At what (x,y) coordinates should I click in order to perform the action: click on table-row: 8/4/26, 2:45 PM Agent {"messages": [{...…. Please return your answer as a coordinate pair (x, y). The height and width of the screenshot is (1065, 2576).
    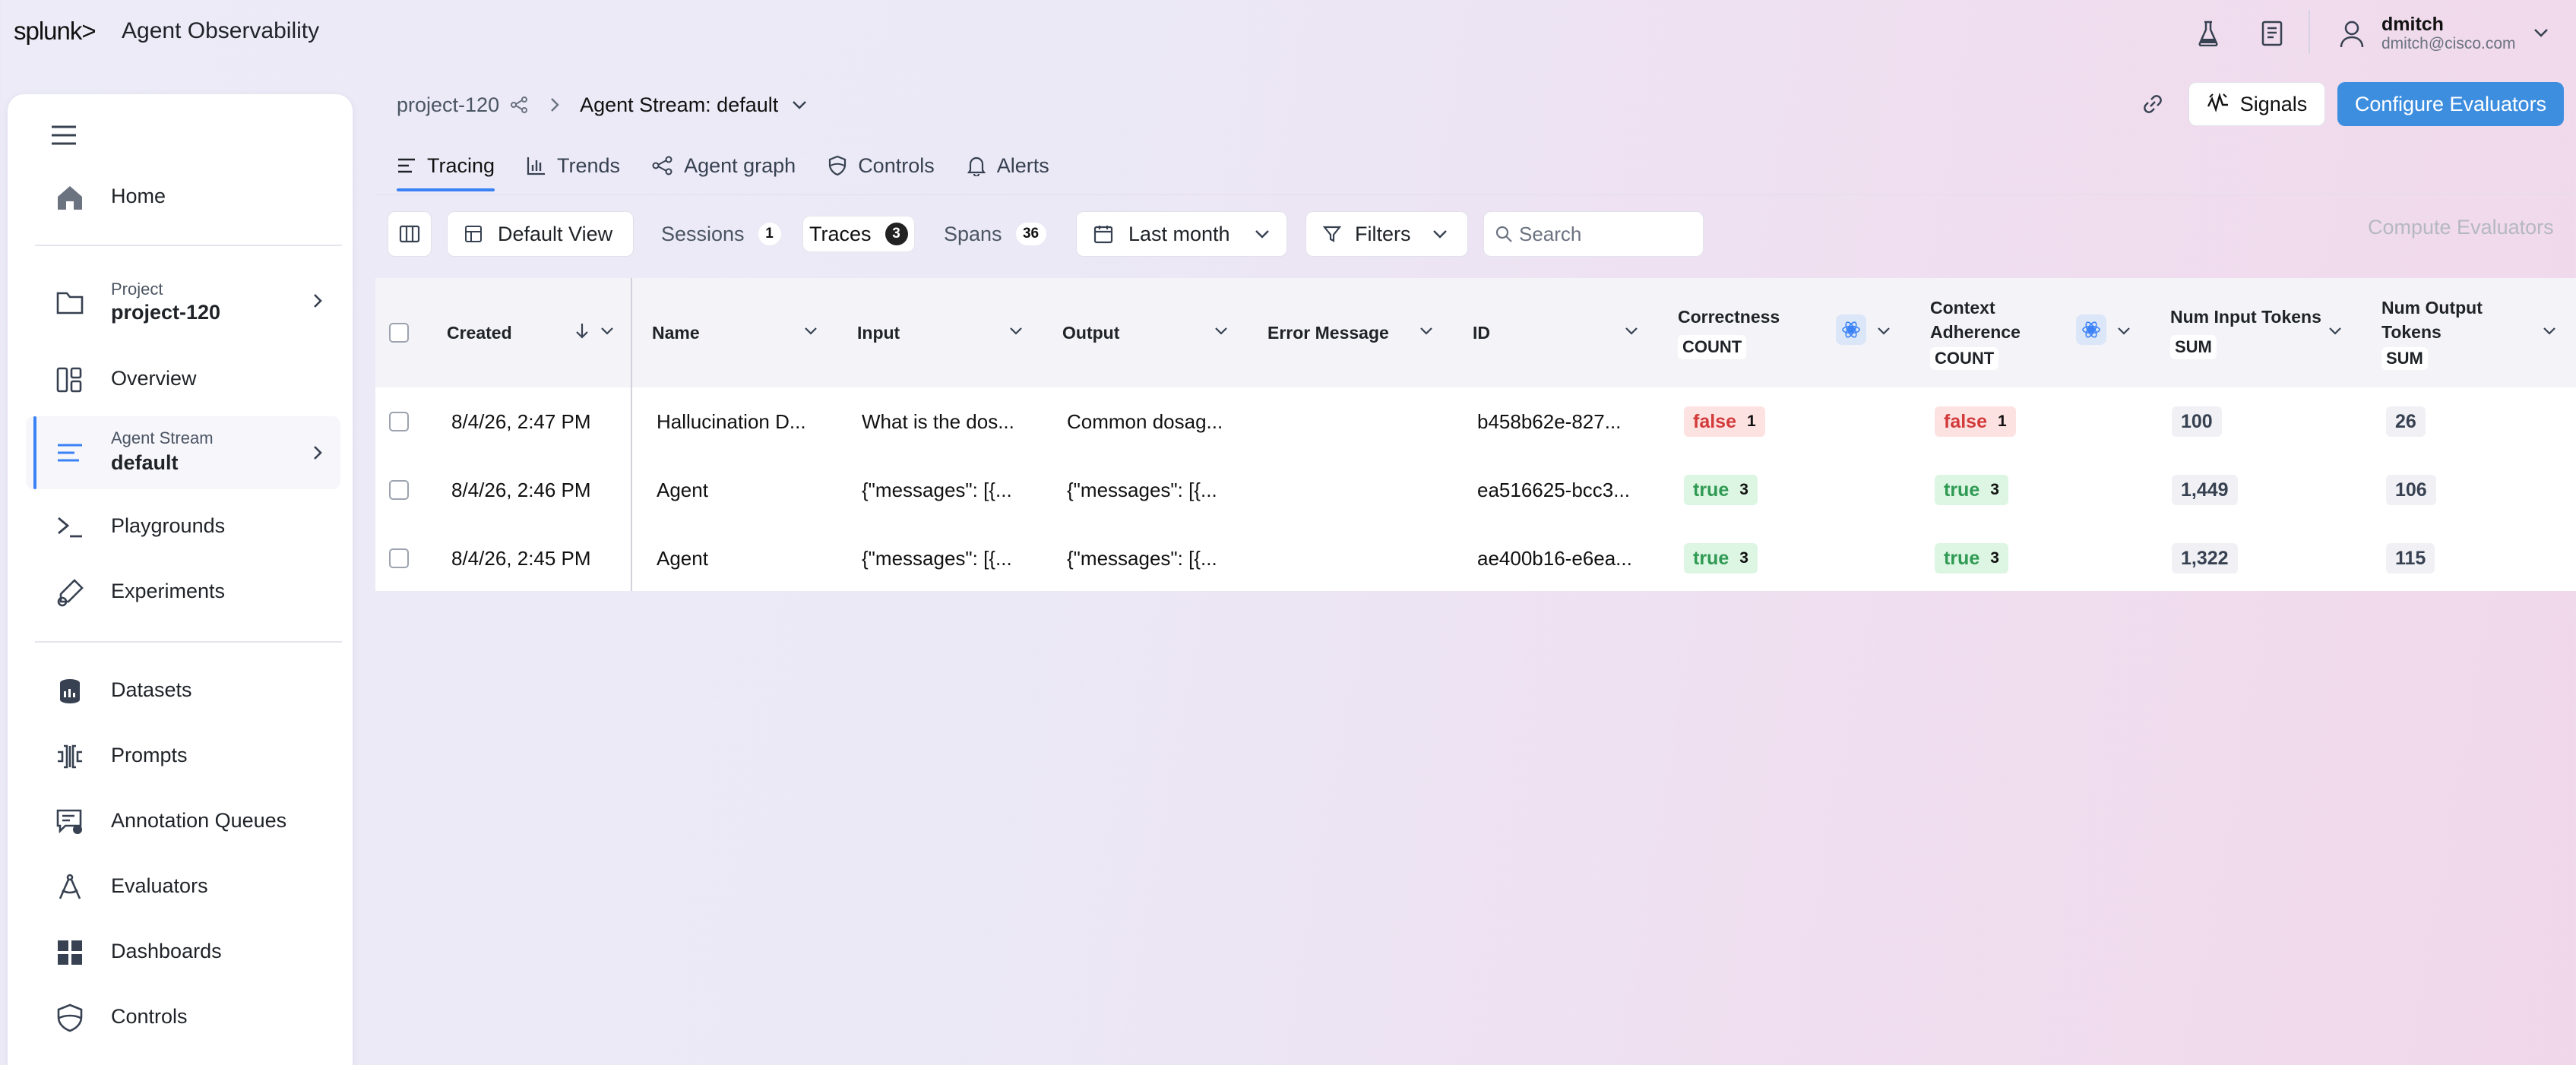
    Looking at the image, I should click on (1475, 558).